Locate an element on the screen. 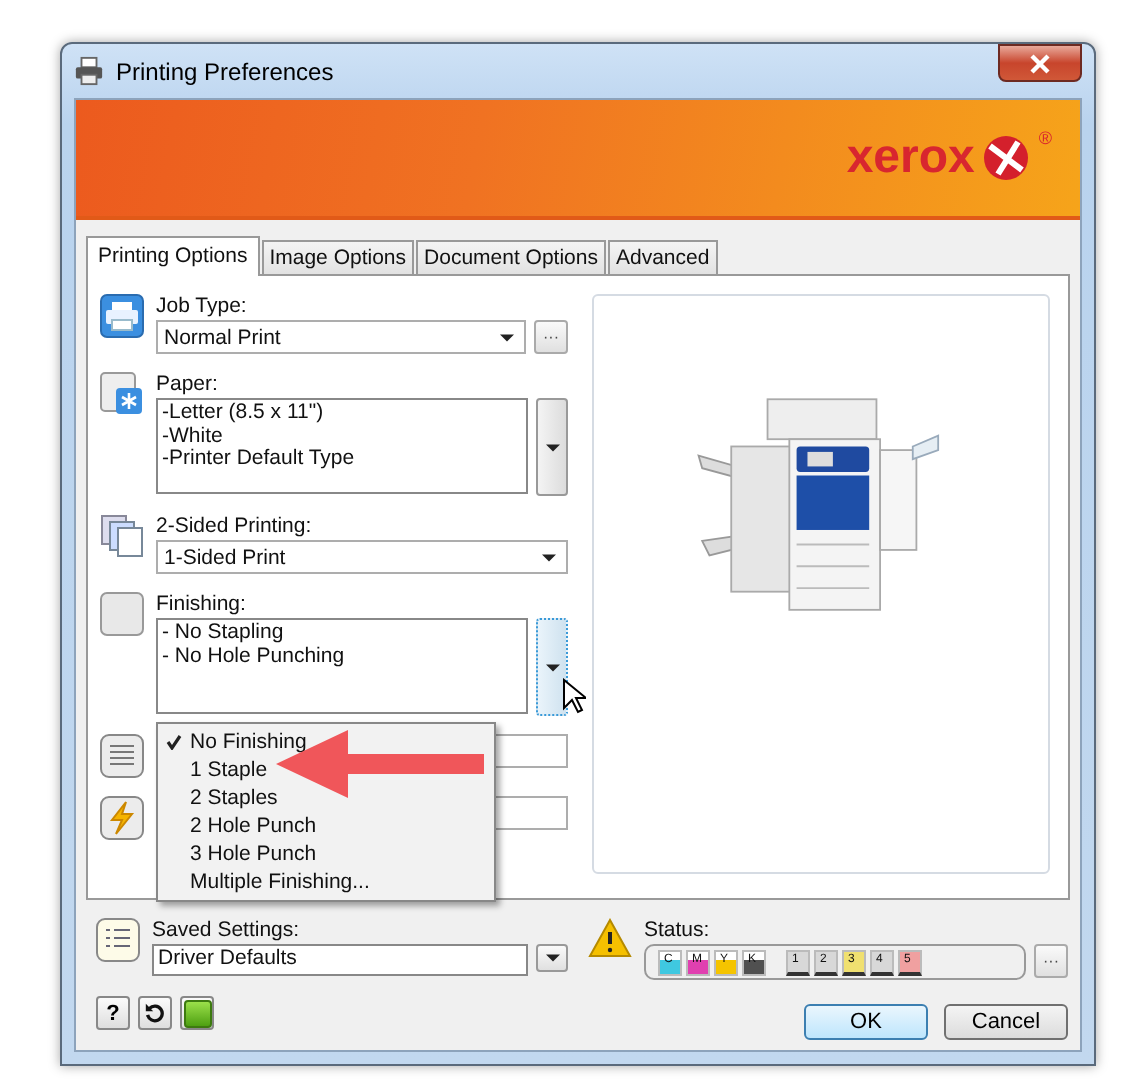 This screenshot has height=1084, width=1132. field-label: Status: is located at coordinates (678, 930).